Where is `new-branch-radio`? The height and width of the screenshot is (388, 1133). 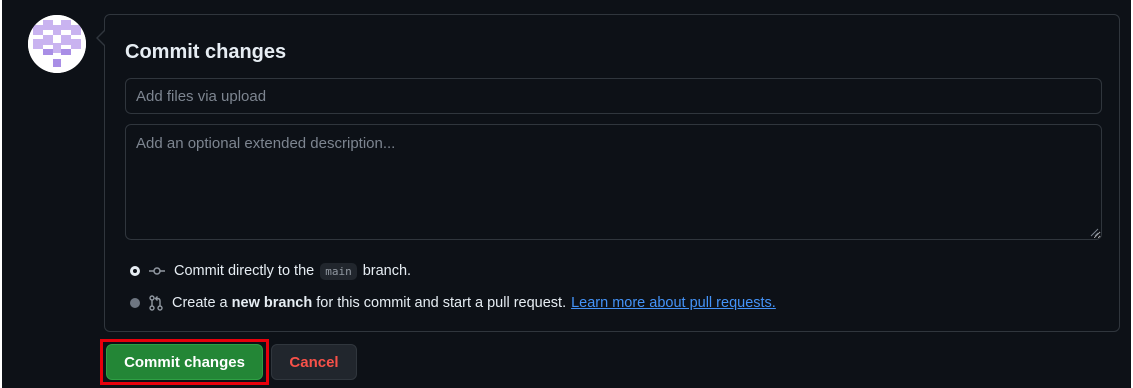
new-branch-radio is located at coordinates (135, 303).